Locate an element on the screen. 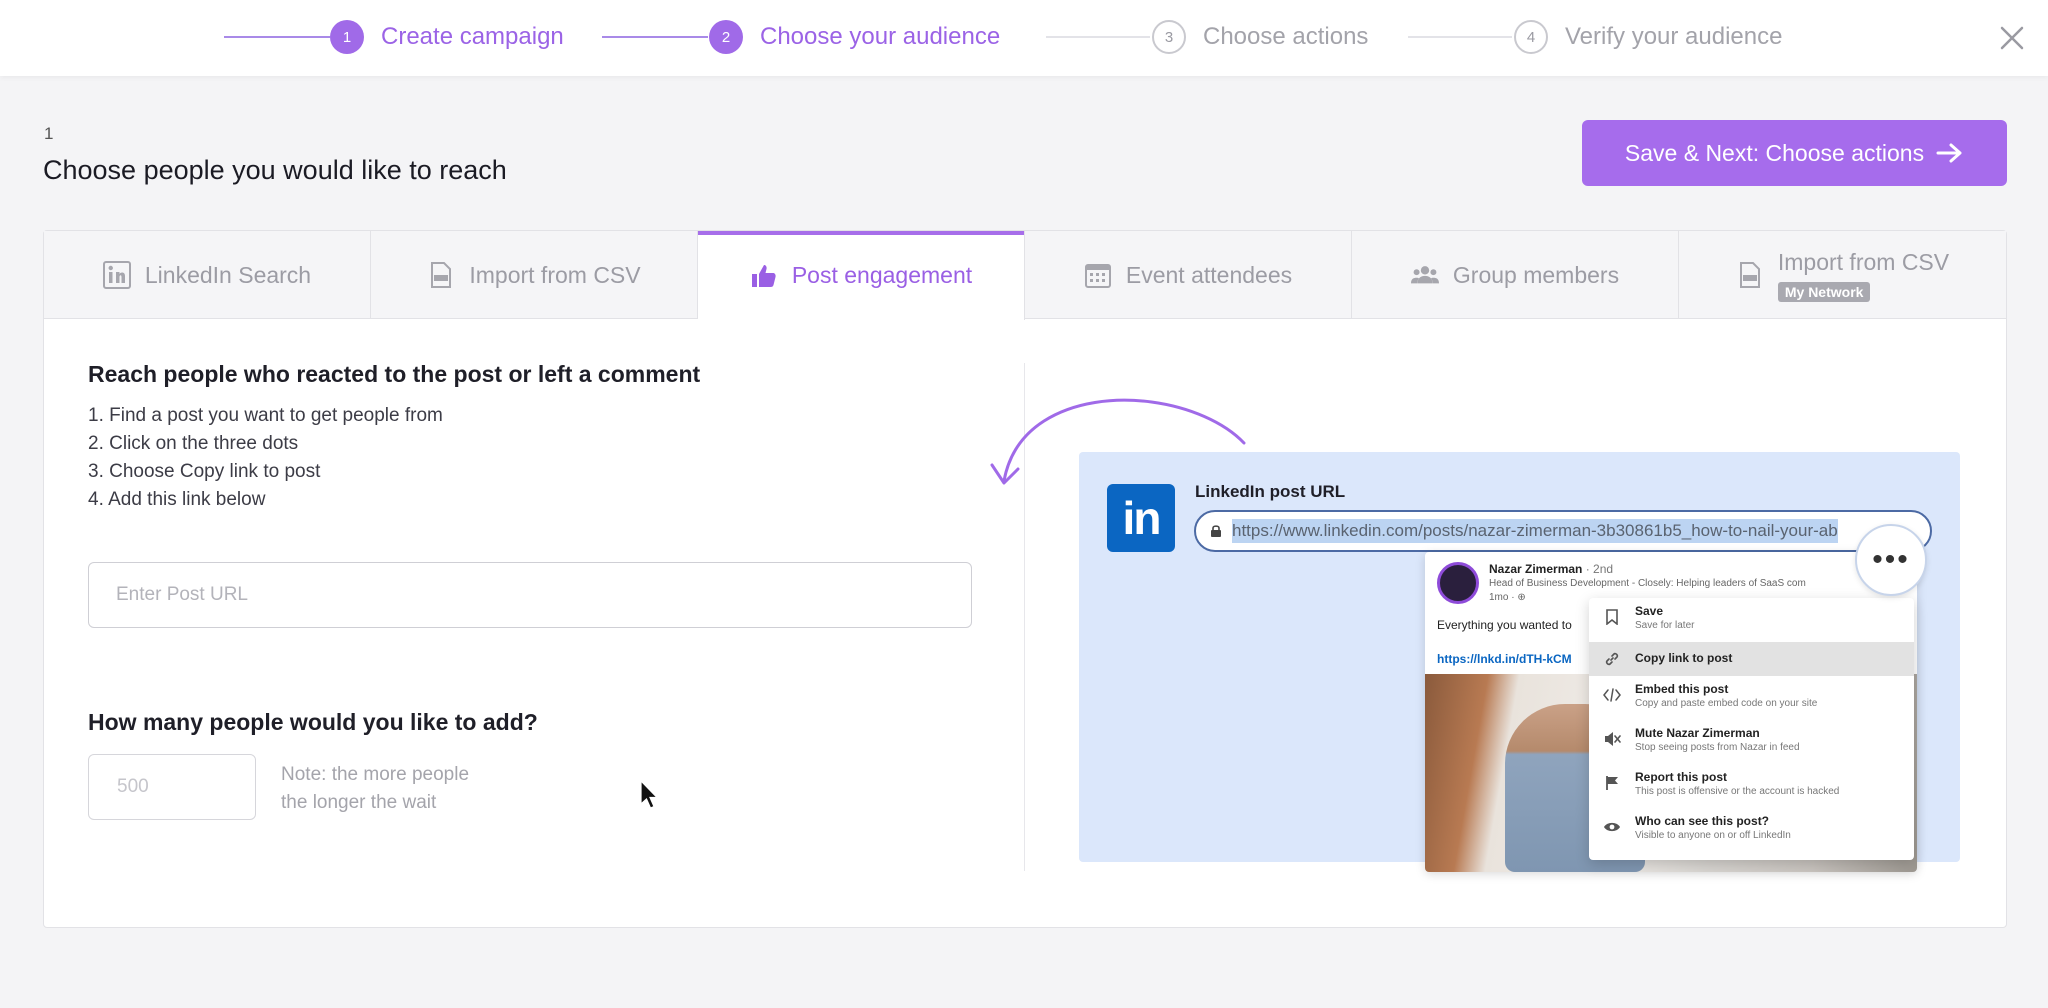 Image resolution: width=2048 pixels, height=1008 pixels. post-url-input is located at coordinates (530, 595).